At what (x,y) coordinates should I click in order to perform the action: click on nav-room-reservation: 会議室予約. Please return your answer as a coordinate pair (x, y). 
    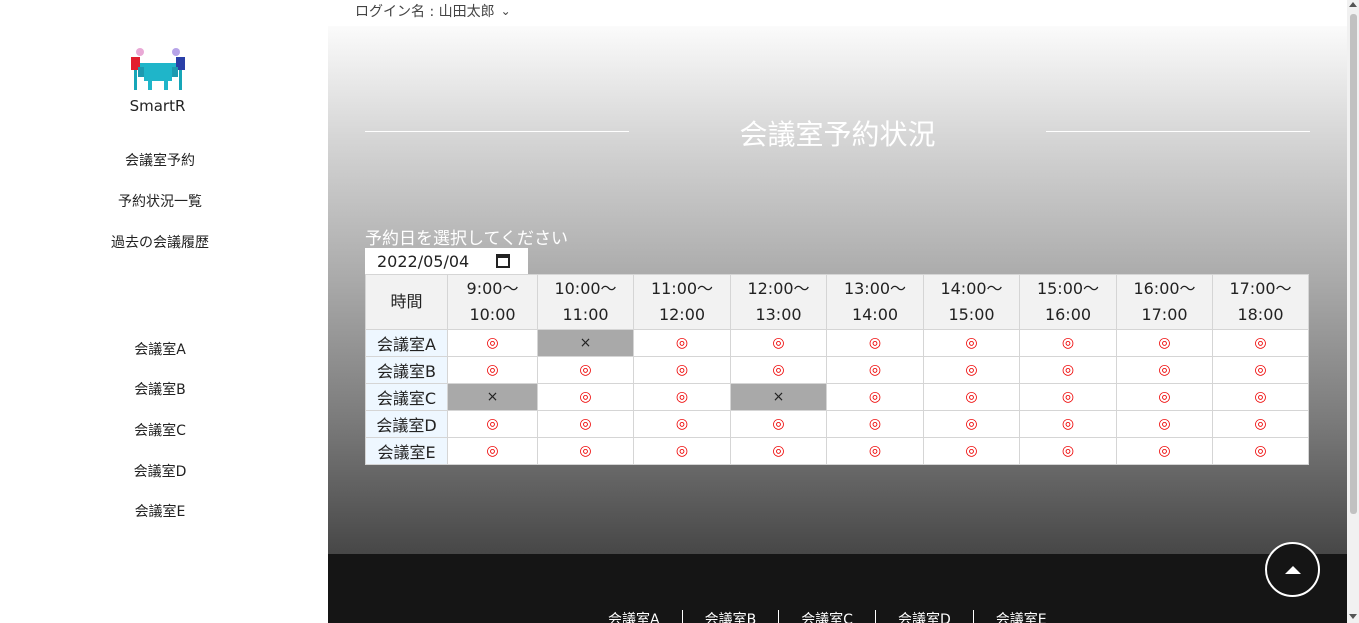
    Looking at the image, I should click on (160, 160).